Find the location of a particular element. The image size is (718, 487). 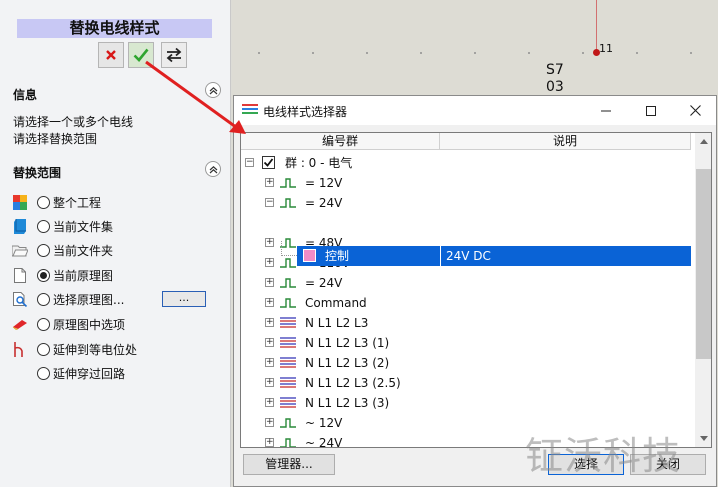

selected-style-description: 24V DC is located at coordinates (468, 256).